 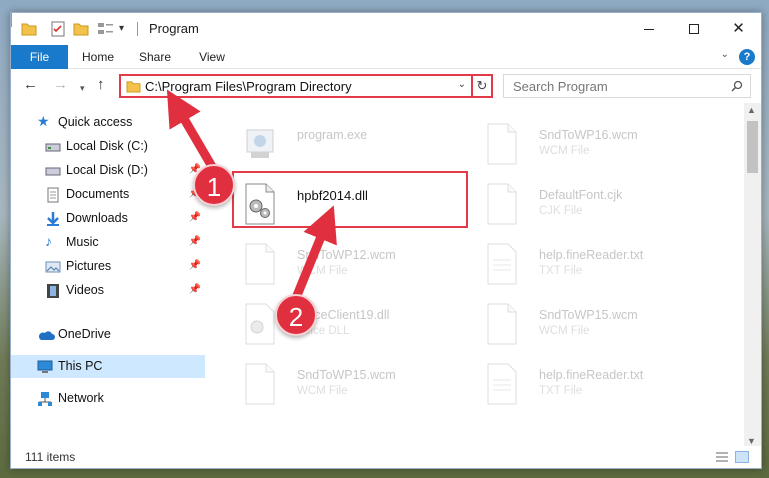 What do you see at coordinates (108, 366) in the screenshot?
I see `sidebar-item-this-pc: This PC` at bounding box center [108, 366].